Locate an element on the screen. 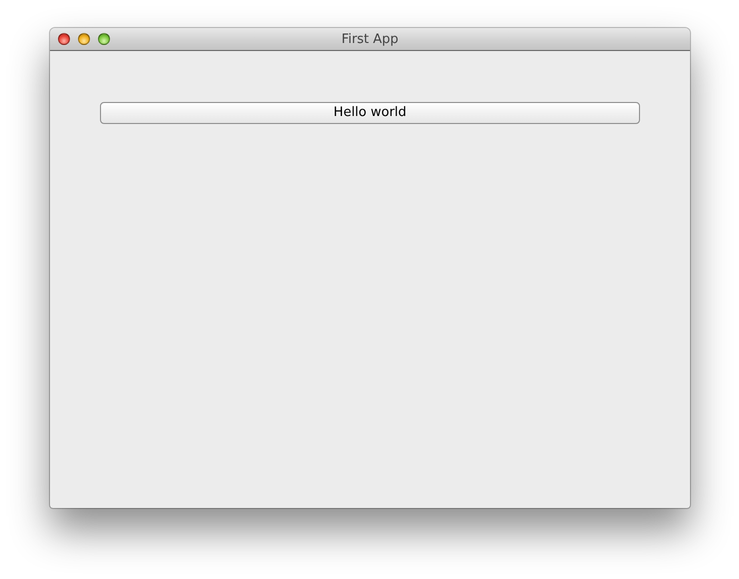 This screenshot has height=579, width=739. minimize-button is located at coordinates (84, 39).